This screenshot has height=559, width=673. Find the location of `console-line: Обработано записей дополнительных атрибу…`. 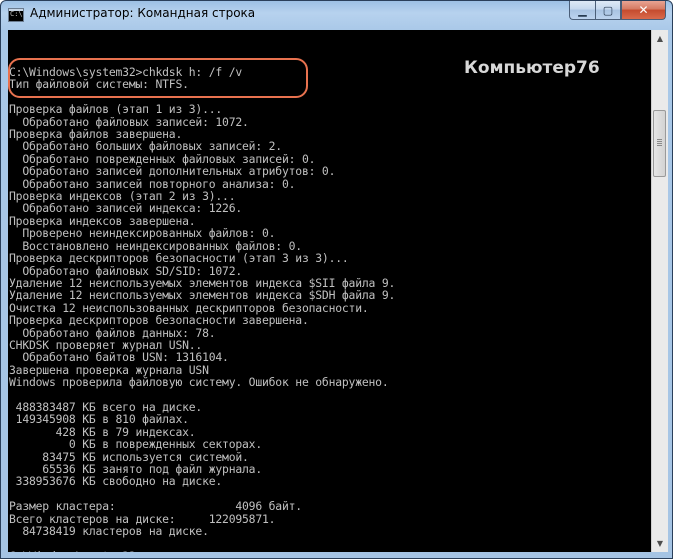

console-line: Обработано записей дополнительных атрибу… is located at coordinates (172, 171).